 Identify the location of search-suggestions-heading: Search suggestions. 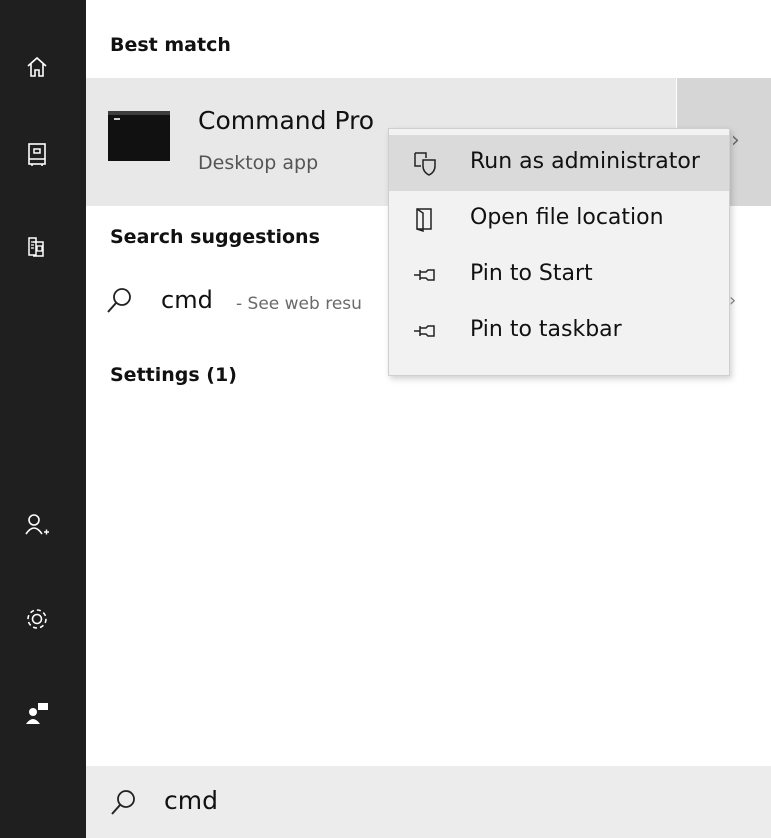
(215, 237).